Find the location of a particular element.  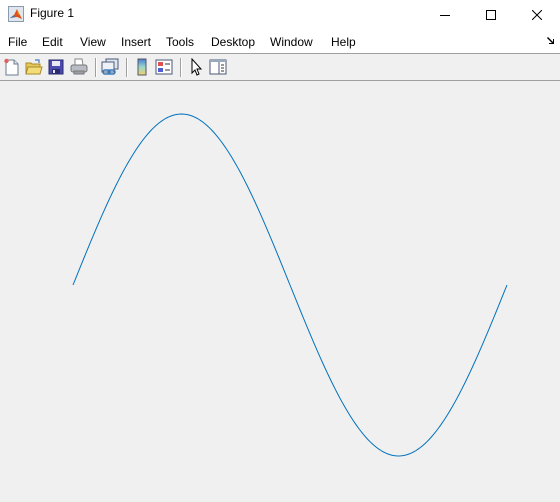

save-figure-button is located at coordinates (56, 67).